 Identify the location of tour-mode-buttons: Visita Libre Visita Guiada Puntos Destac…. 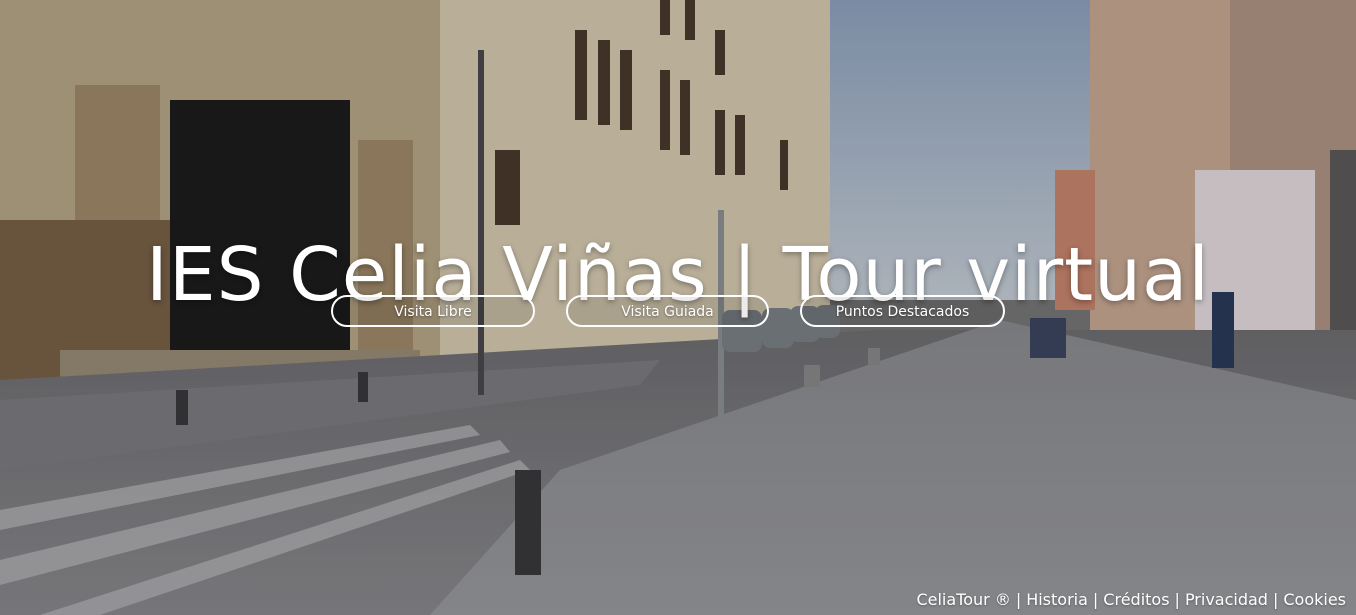
(678, 312).